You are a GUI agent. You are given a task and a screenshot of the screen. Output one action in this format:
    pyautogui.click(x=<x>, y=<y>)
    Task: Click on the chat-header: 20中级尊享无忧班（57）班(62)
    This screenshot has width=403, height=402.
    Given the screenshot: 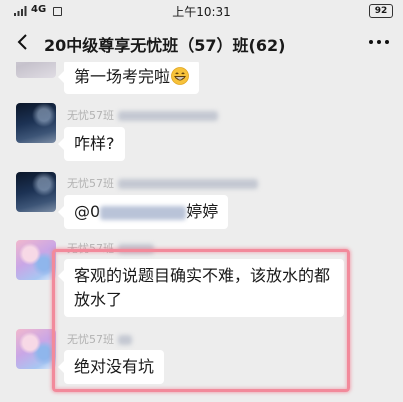 What is the action you would take?
    pyautogui.click(x=201, y=42)
    